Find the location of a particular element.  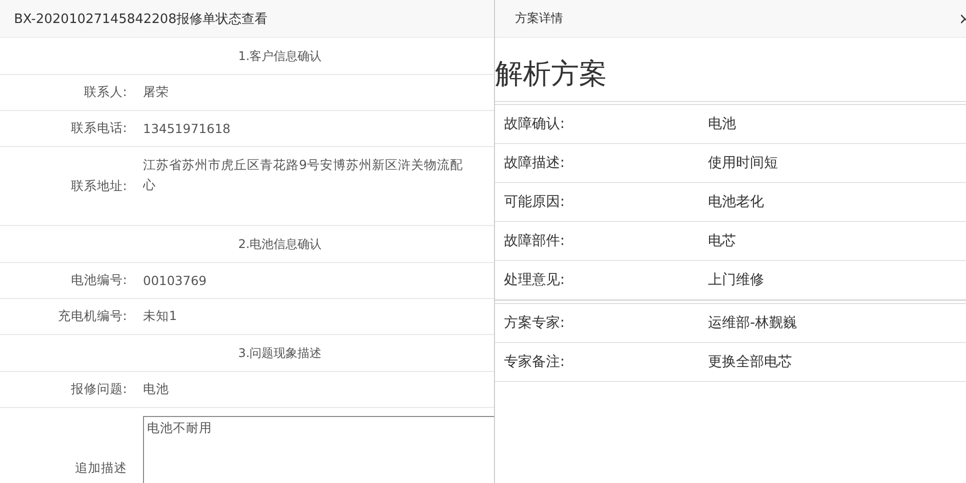

detail-value: 上门维修 is located at coordinates (736, 280).